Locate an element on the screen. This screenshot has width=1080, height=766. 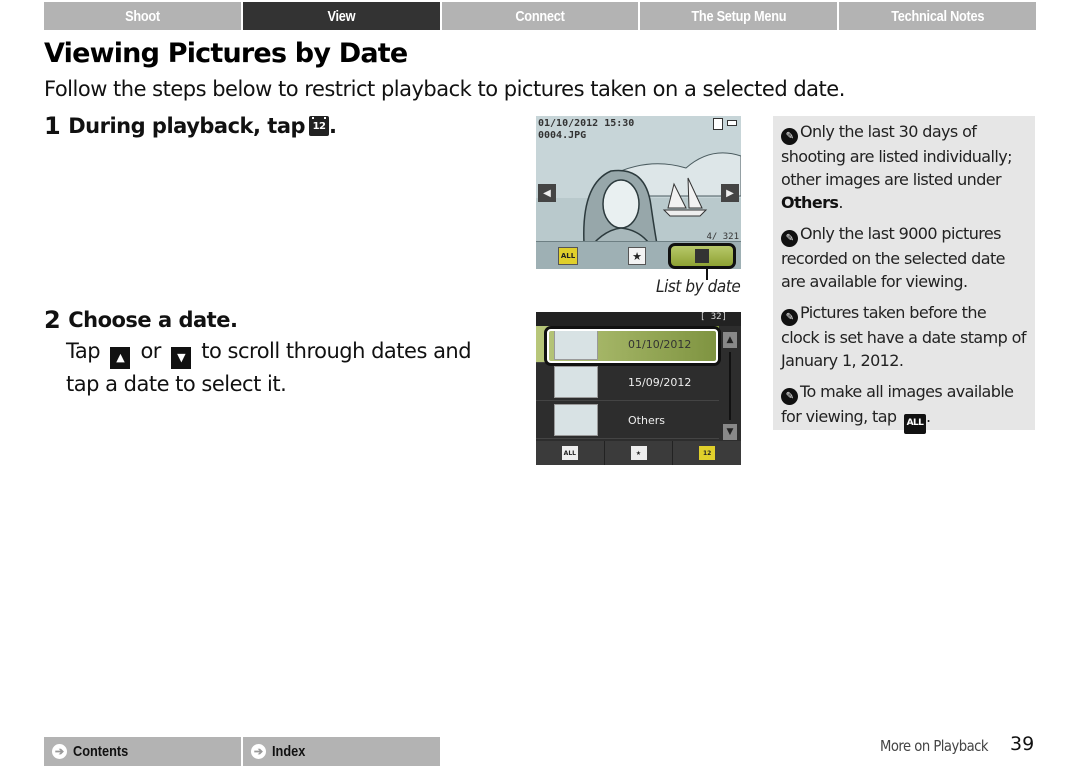
scrollbar-track is located at coordinates (730, 386).